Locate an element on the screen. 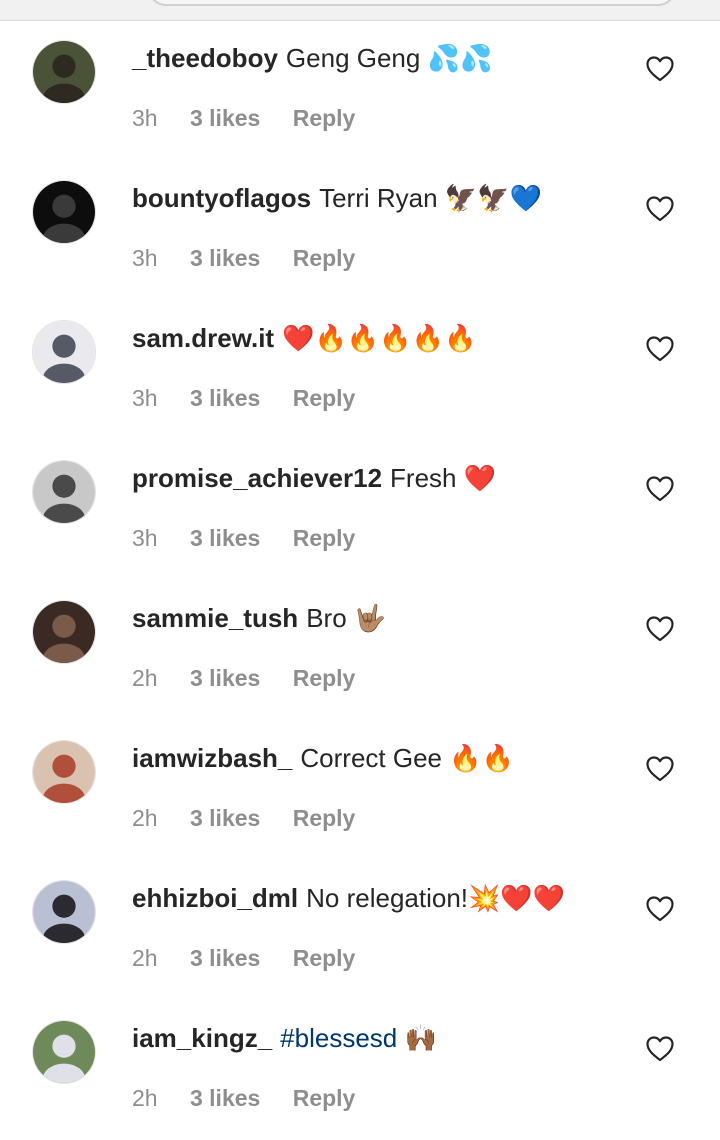  comment-username: iam_kingz_ is located at coordinates (202, 1038).